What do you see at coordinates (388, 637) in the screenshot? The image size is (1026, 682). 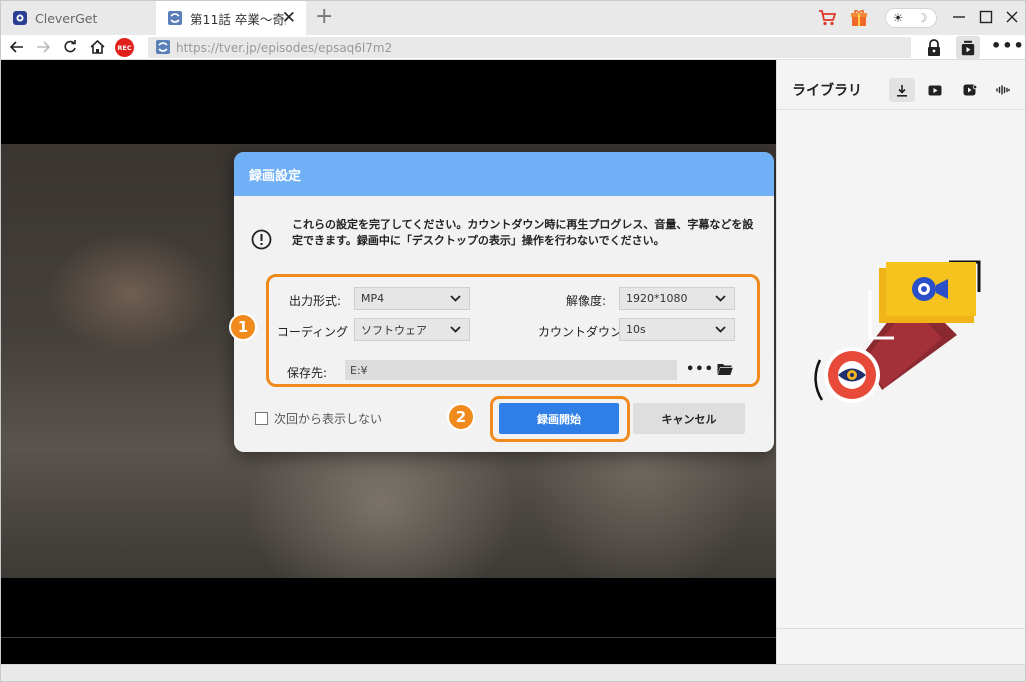 I see `video-divider` at bounding box center [388, 637].